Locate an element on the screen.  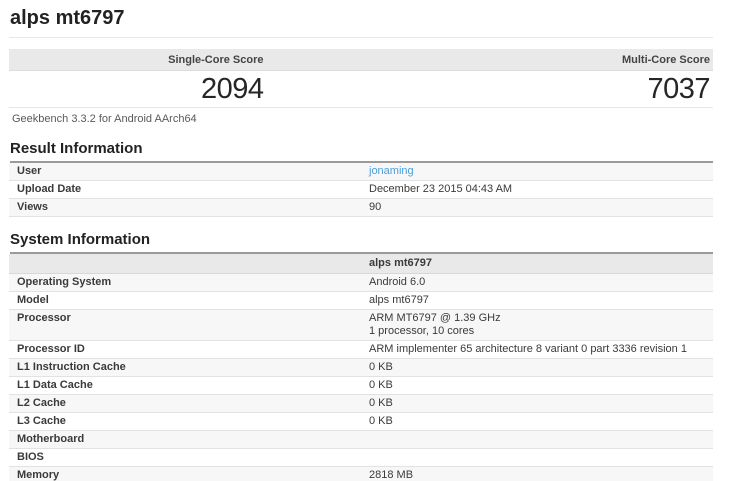
row-label: Processor is located at coordinates (185, 325).